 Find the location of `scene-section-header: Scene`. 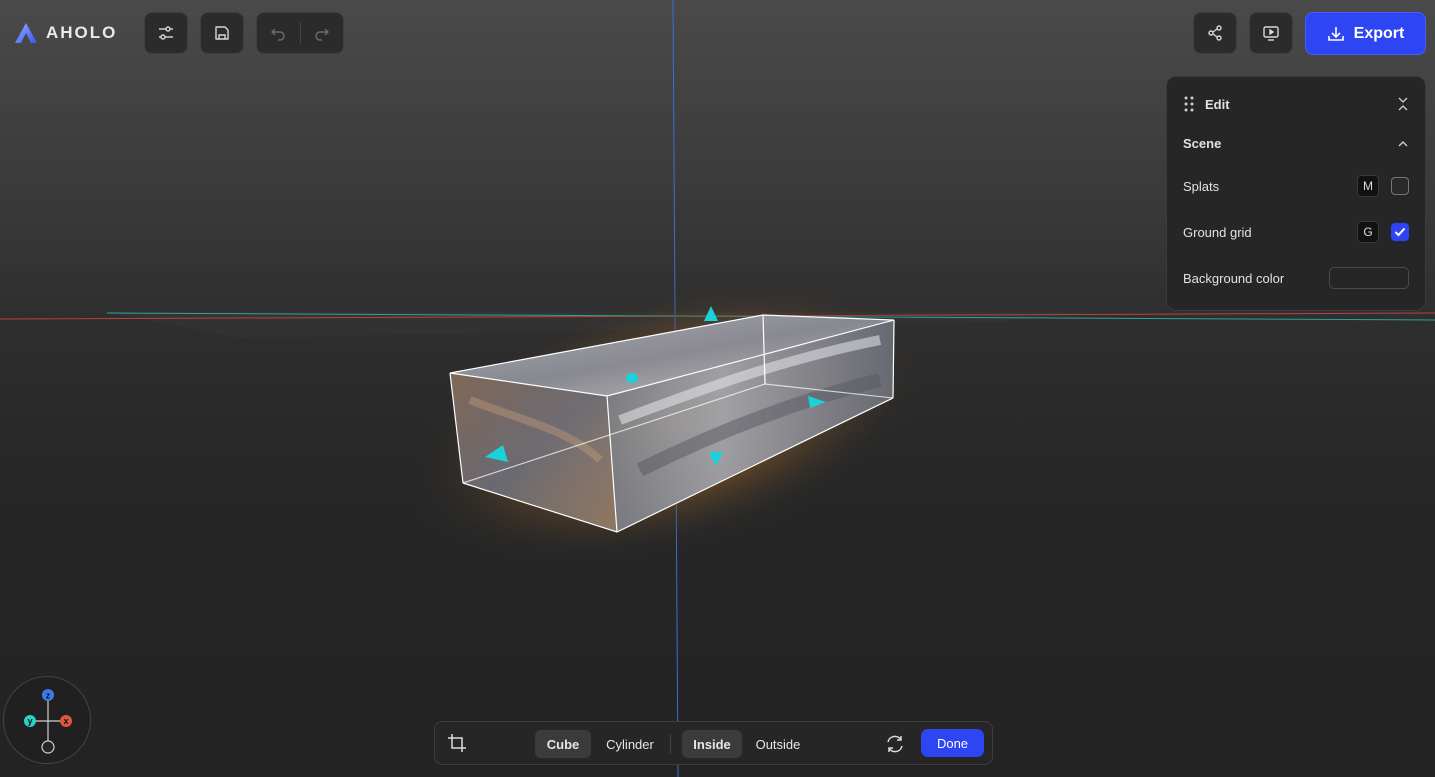

scene-section-header: Scene is located at coordinates (1296, 143).